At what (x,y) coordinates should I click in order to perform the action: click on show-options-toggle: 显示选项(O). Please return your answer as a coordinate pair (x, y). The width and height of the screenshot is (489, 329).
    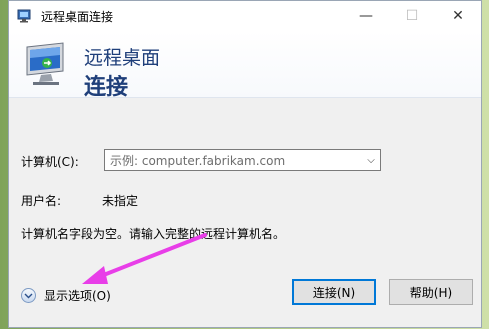
    Looking at the image, I should click on (66, 295).